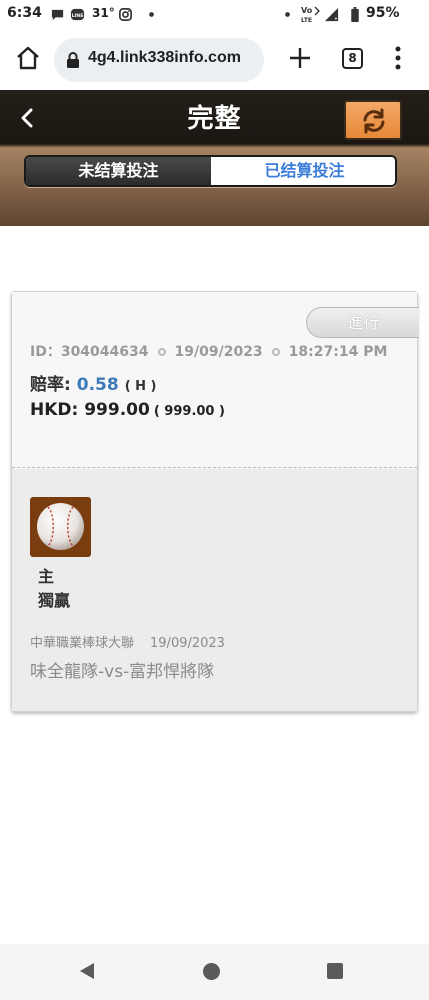 This screenshot has height=1000, width=429. I want to click on stake-sub-amount: ( 999.00 ), so click(189, 411).